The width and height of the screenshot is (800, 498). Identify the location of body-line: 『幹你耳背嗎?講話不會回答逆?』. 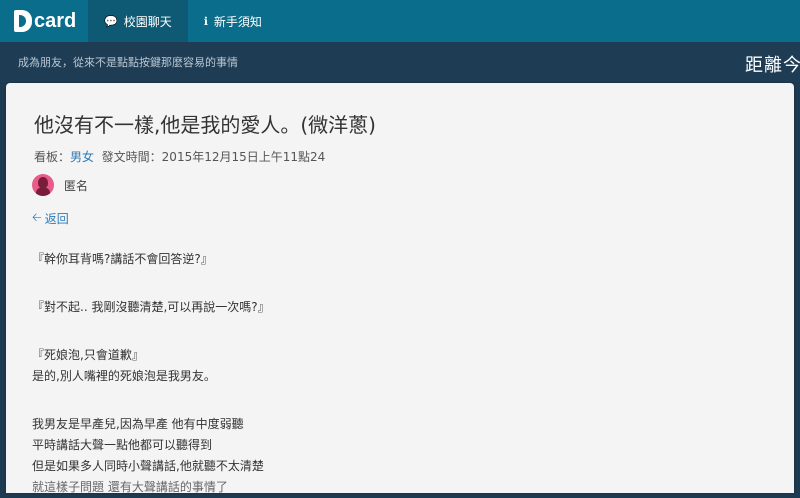
(122, 259).